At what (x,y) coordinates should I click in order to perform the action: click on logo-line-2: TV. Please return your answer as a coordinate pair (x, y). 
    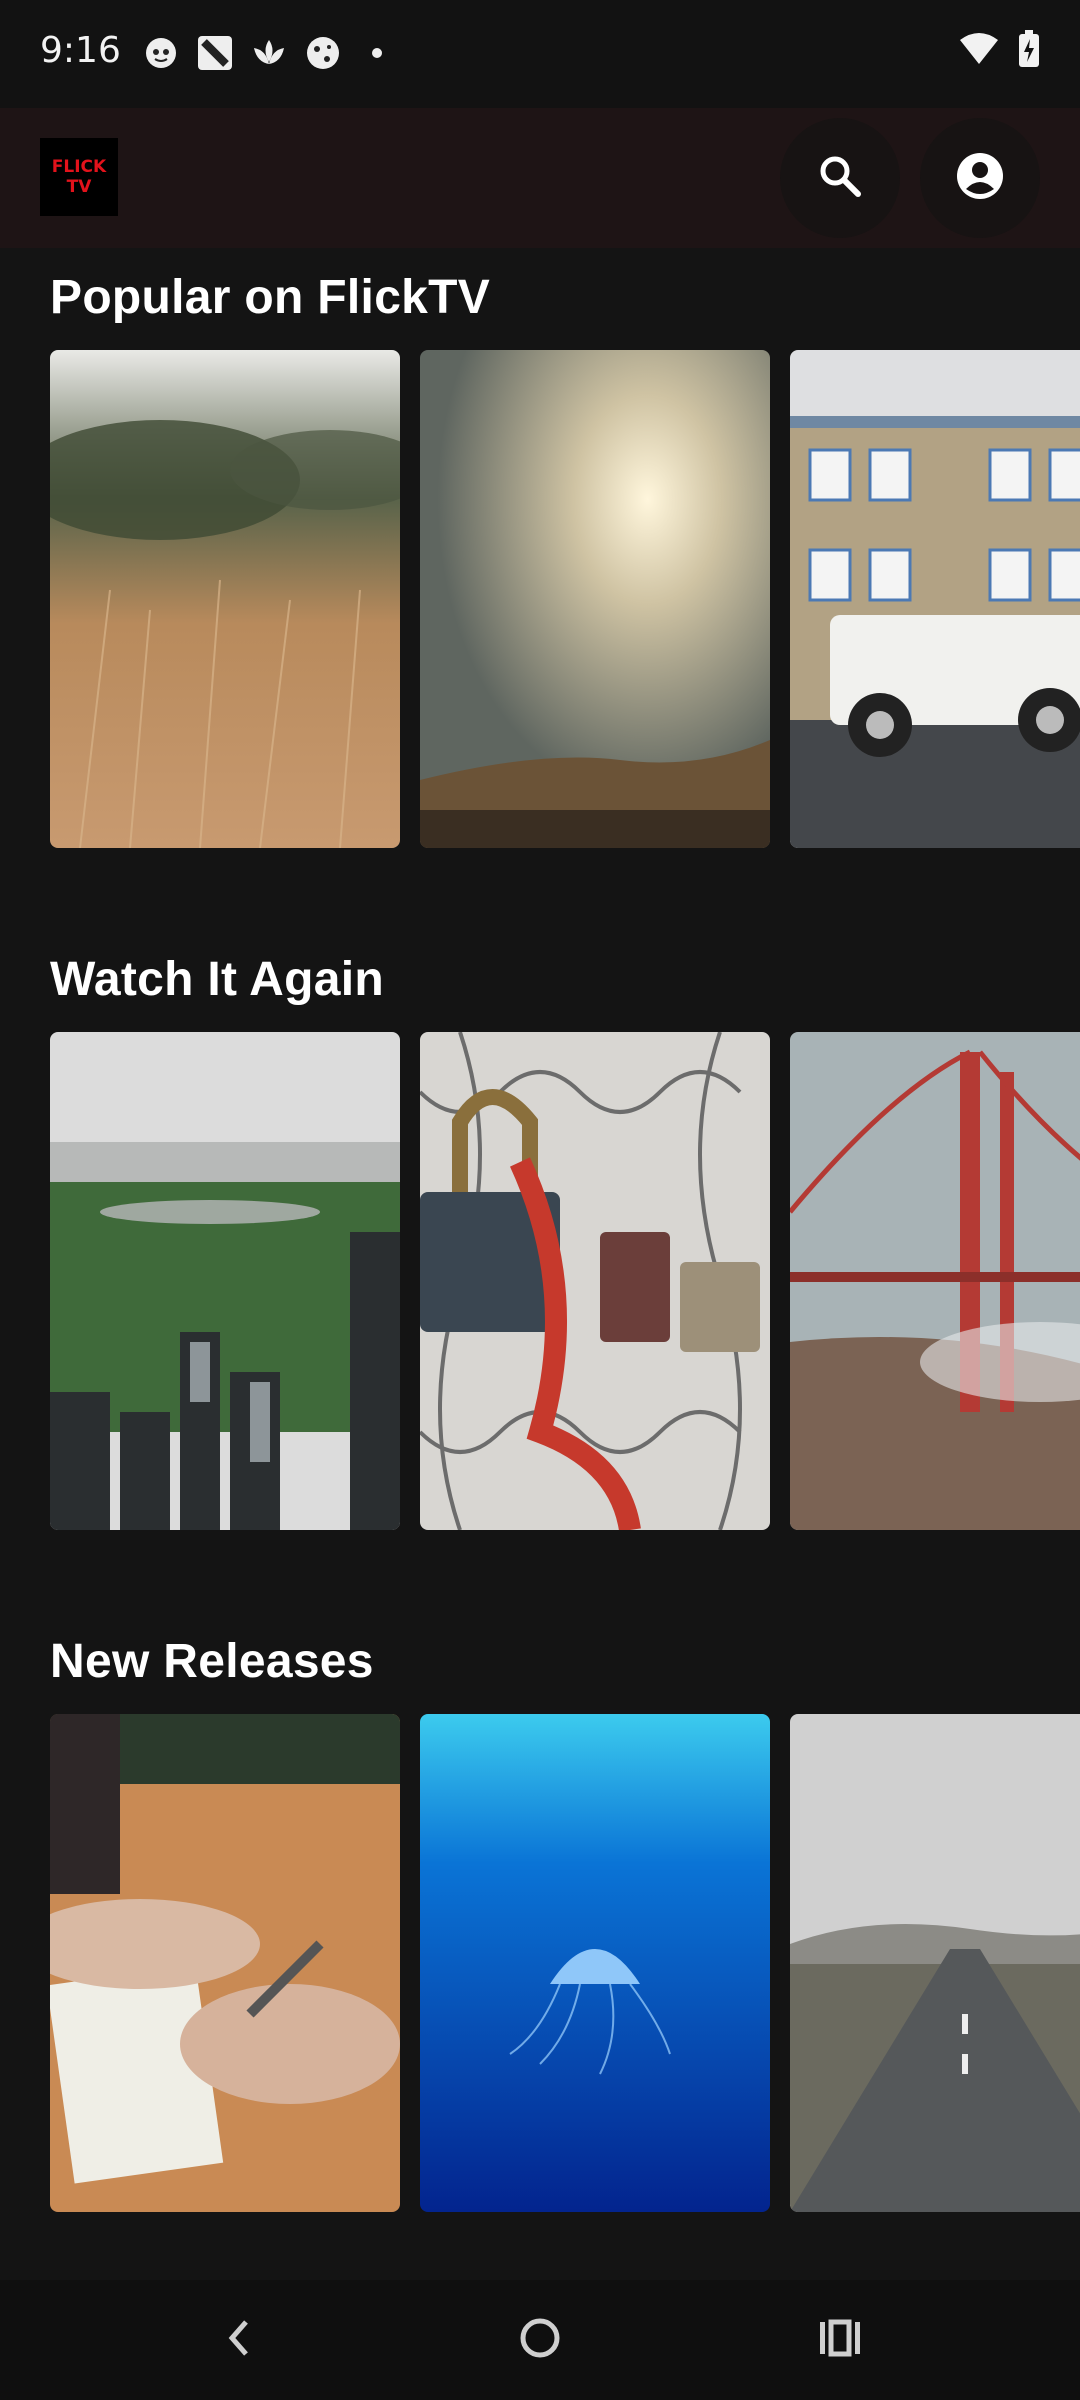
    Looking at the image, I should click on (79, 187).